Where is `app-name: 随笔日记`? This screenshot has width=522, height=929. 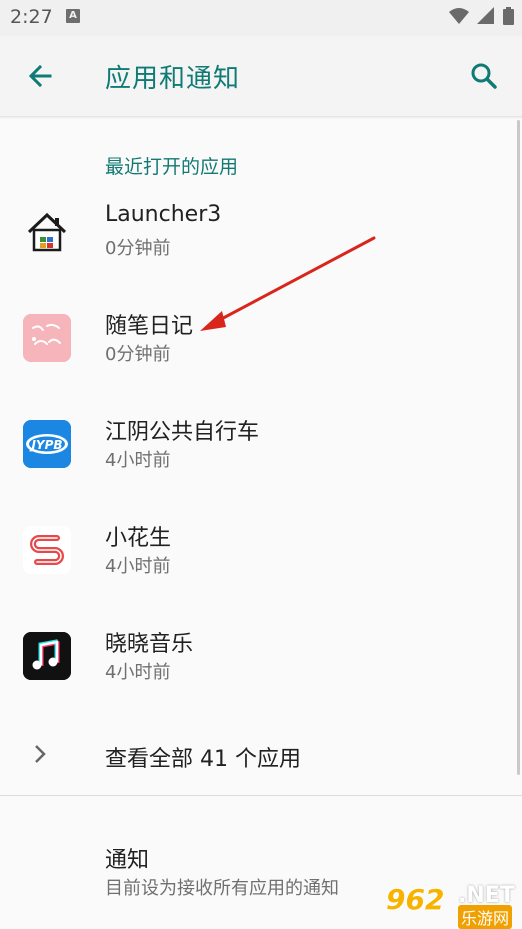 app-name: 随笔日记 is located at coordinates (149, 326).